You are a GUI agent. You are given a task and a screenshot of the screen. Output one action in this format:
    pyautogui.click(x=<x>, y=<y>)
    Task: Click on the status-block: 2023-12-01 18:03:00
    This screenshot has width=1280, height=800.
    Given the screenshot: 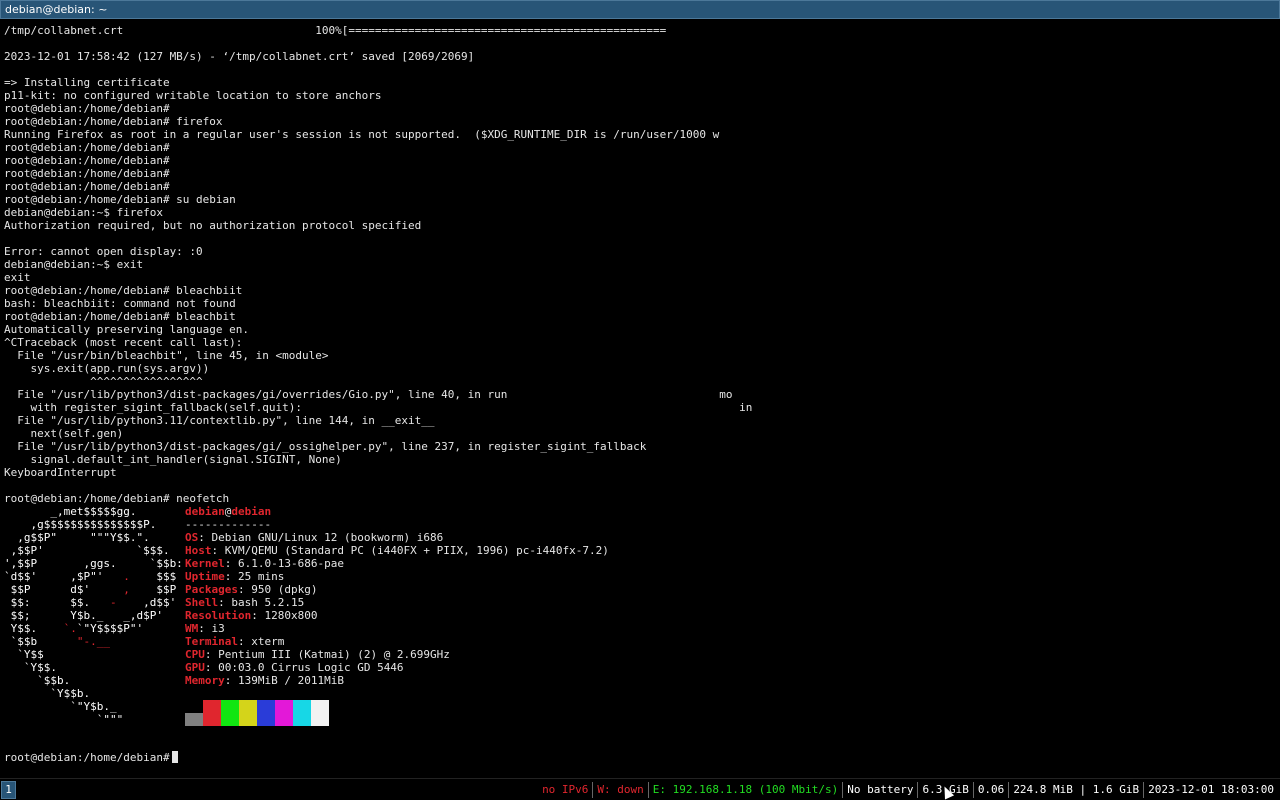 What is the action you would take?
    pyautogui.click(x=1211, y=789)
    